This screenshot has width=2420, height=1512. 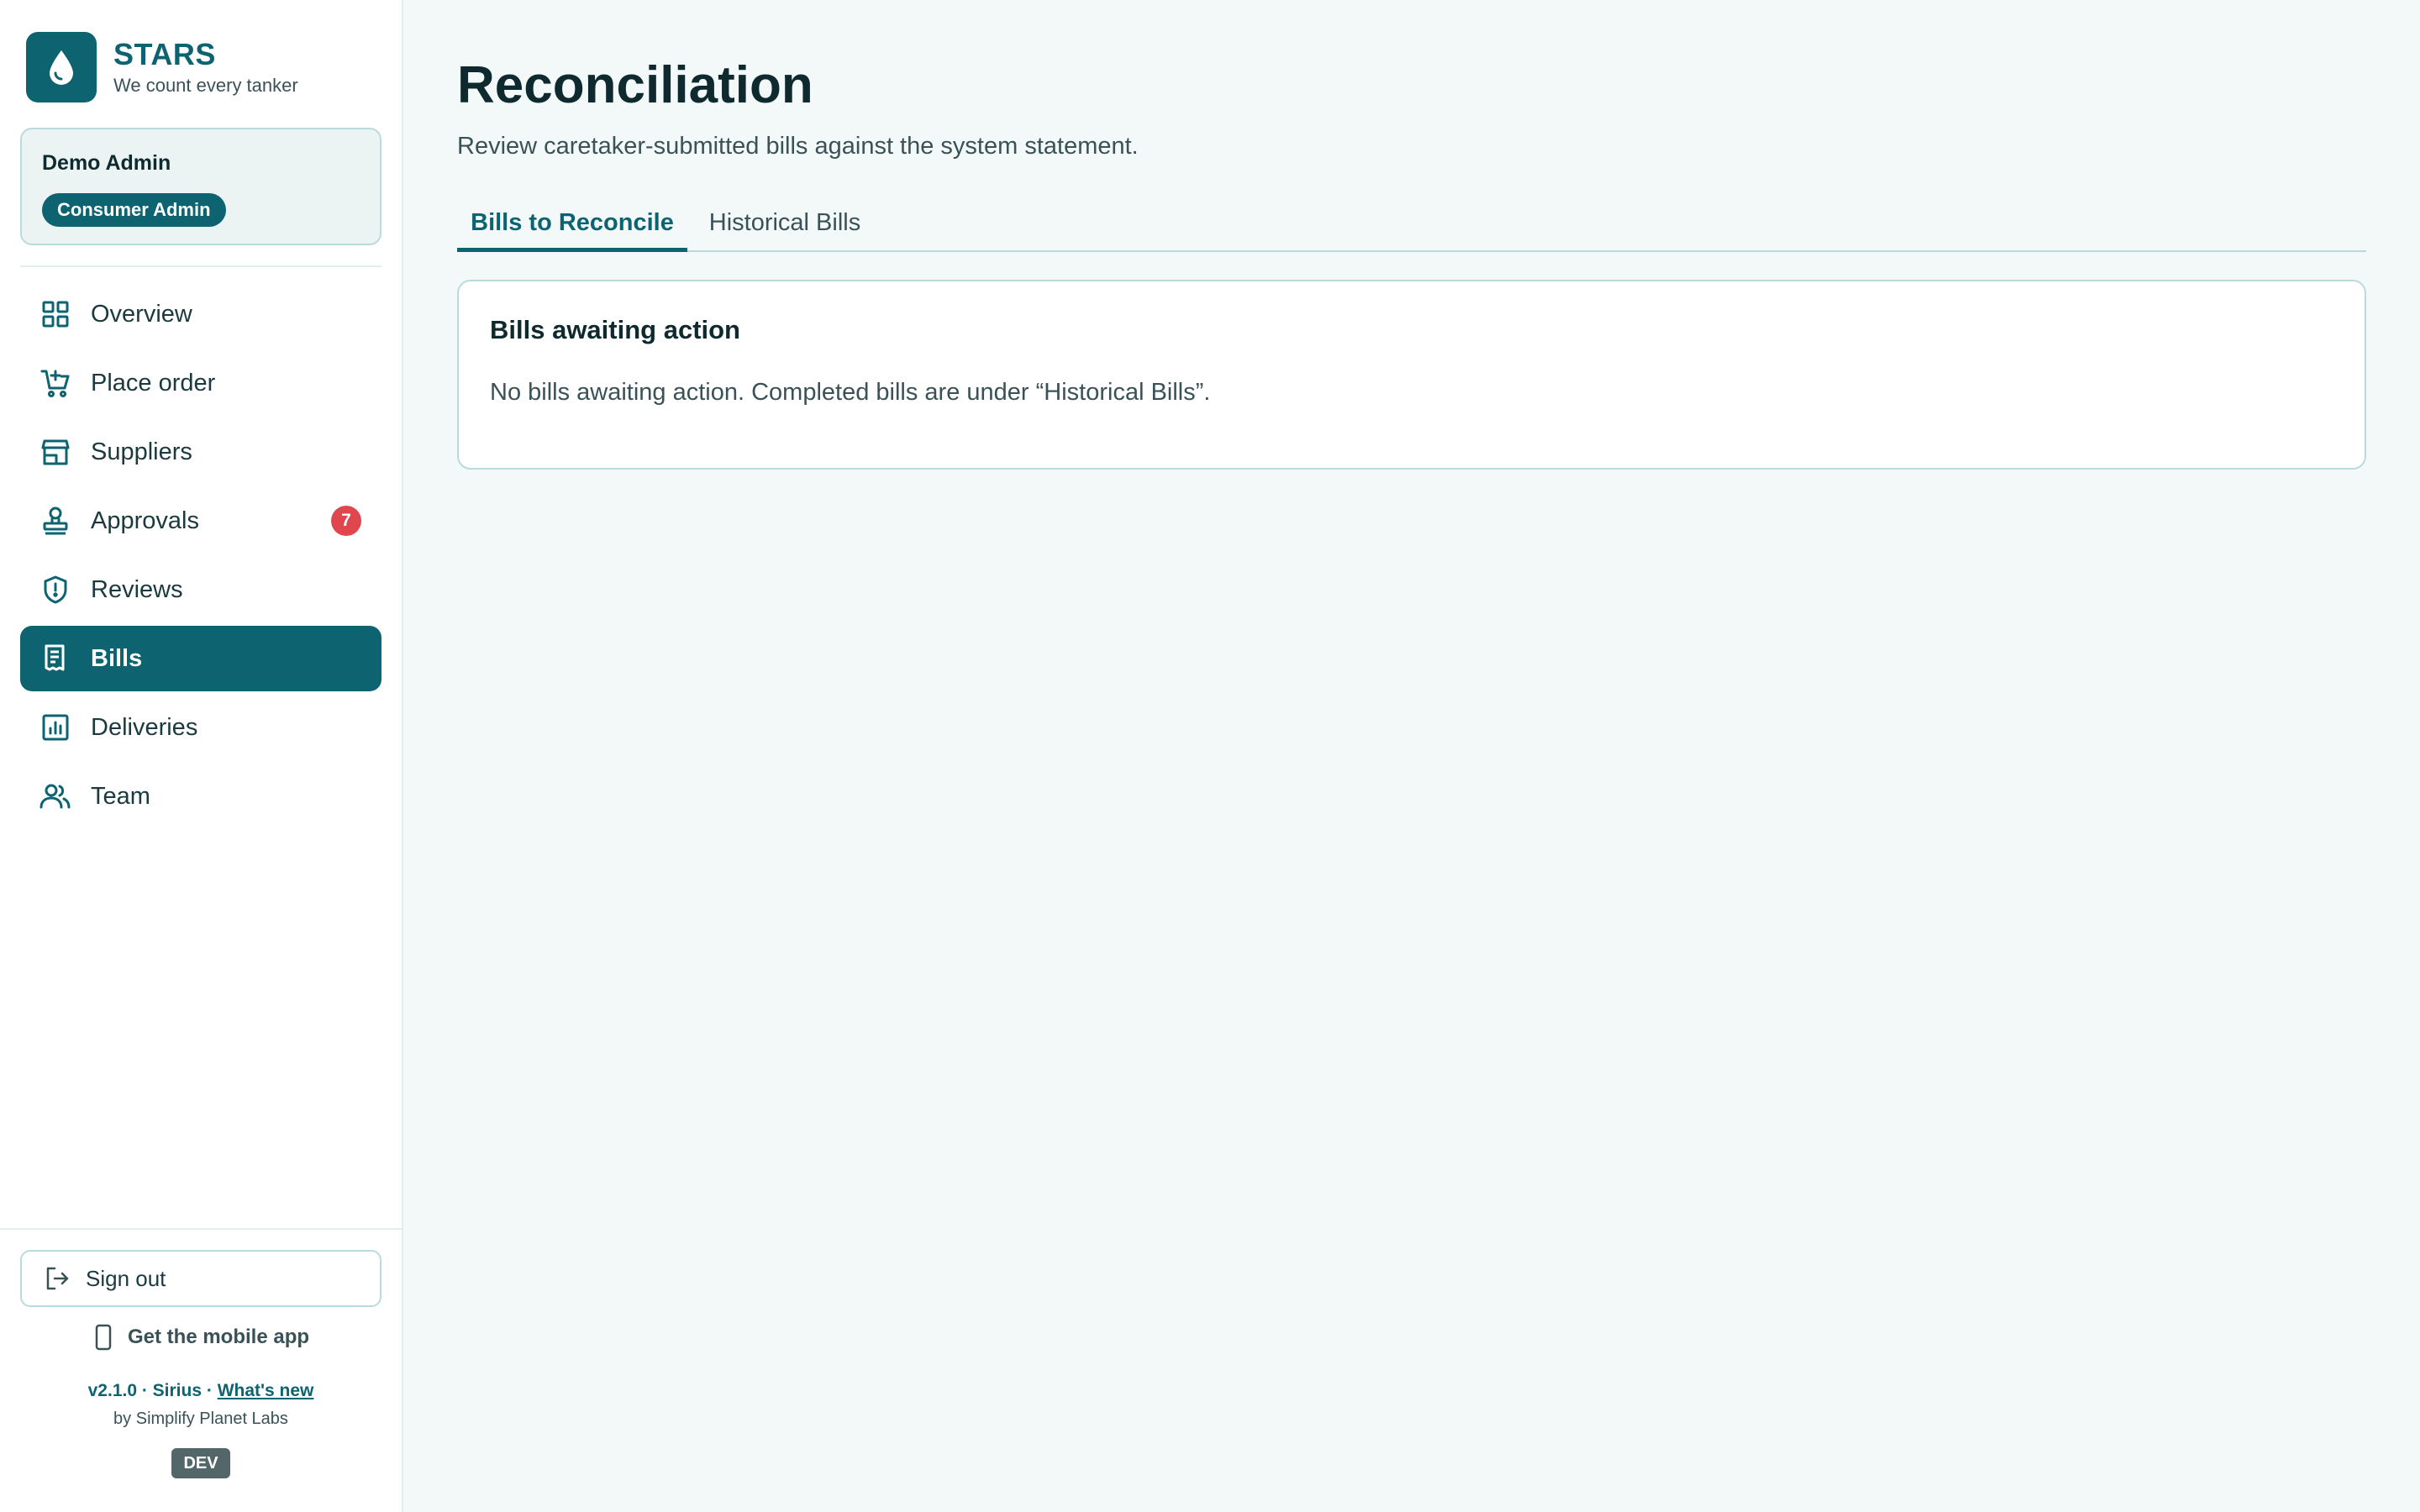 What do you see at coordinates (200, 658) in the screenshot?
I see `sidebar-item-bills: Bills` at bounding box center [200, 658].